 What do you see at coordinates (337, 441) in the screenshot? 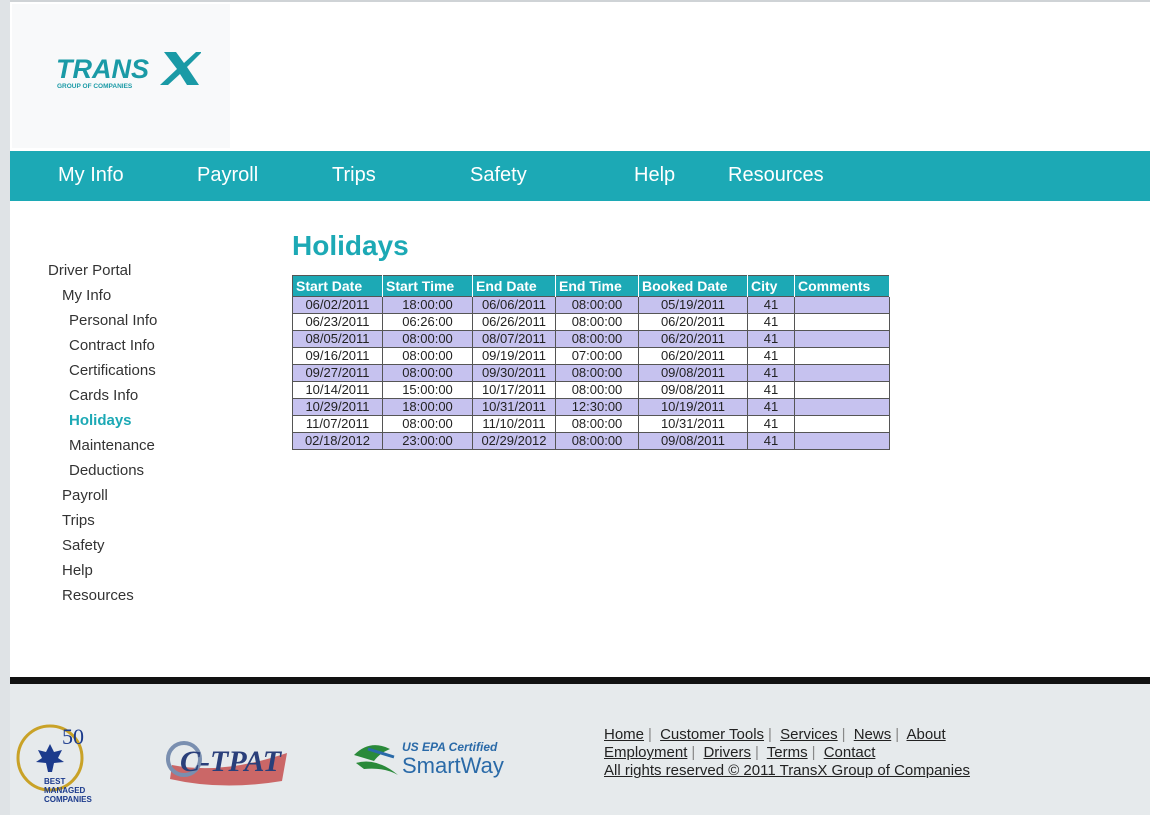
I see `table-cell: 02/18/2012` at bounding box center [337, 441].